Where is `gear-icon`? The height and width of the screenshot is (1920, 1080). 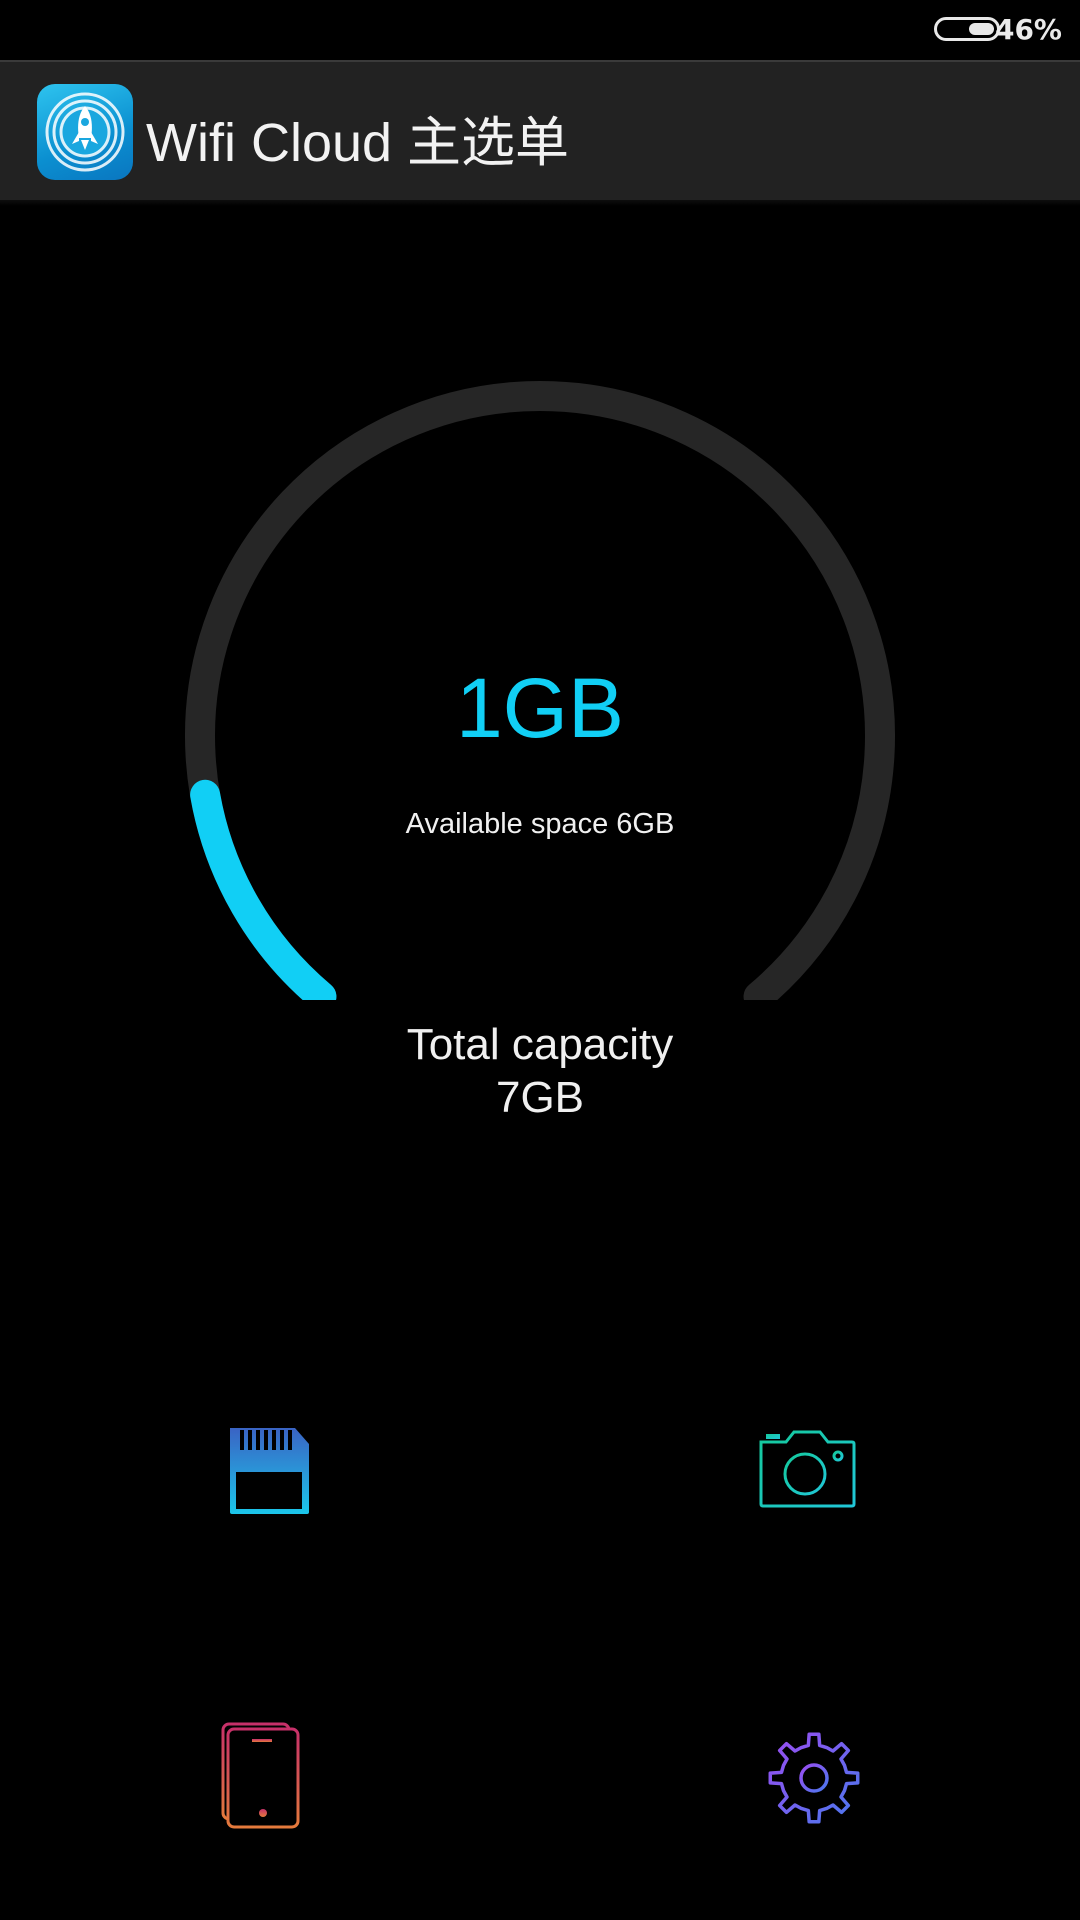
gear-icon is located at coordinates (814, 1778).